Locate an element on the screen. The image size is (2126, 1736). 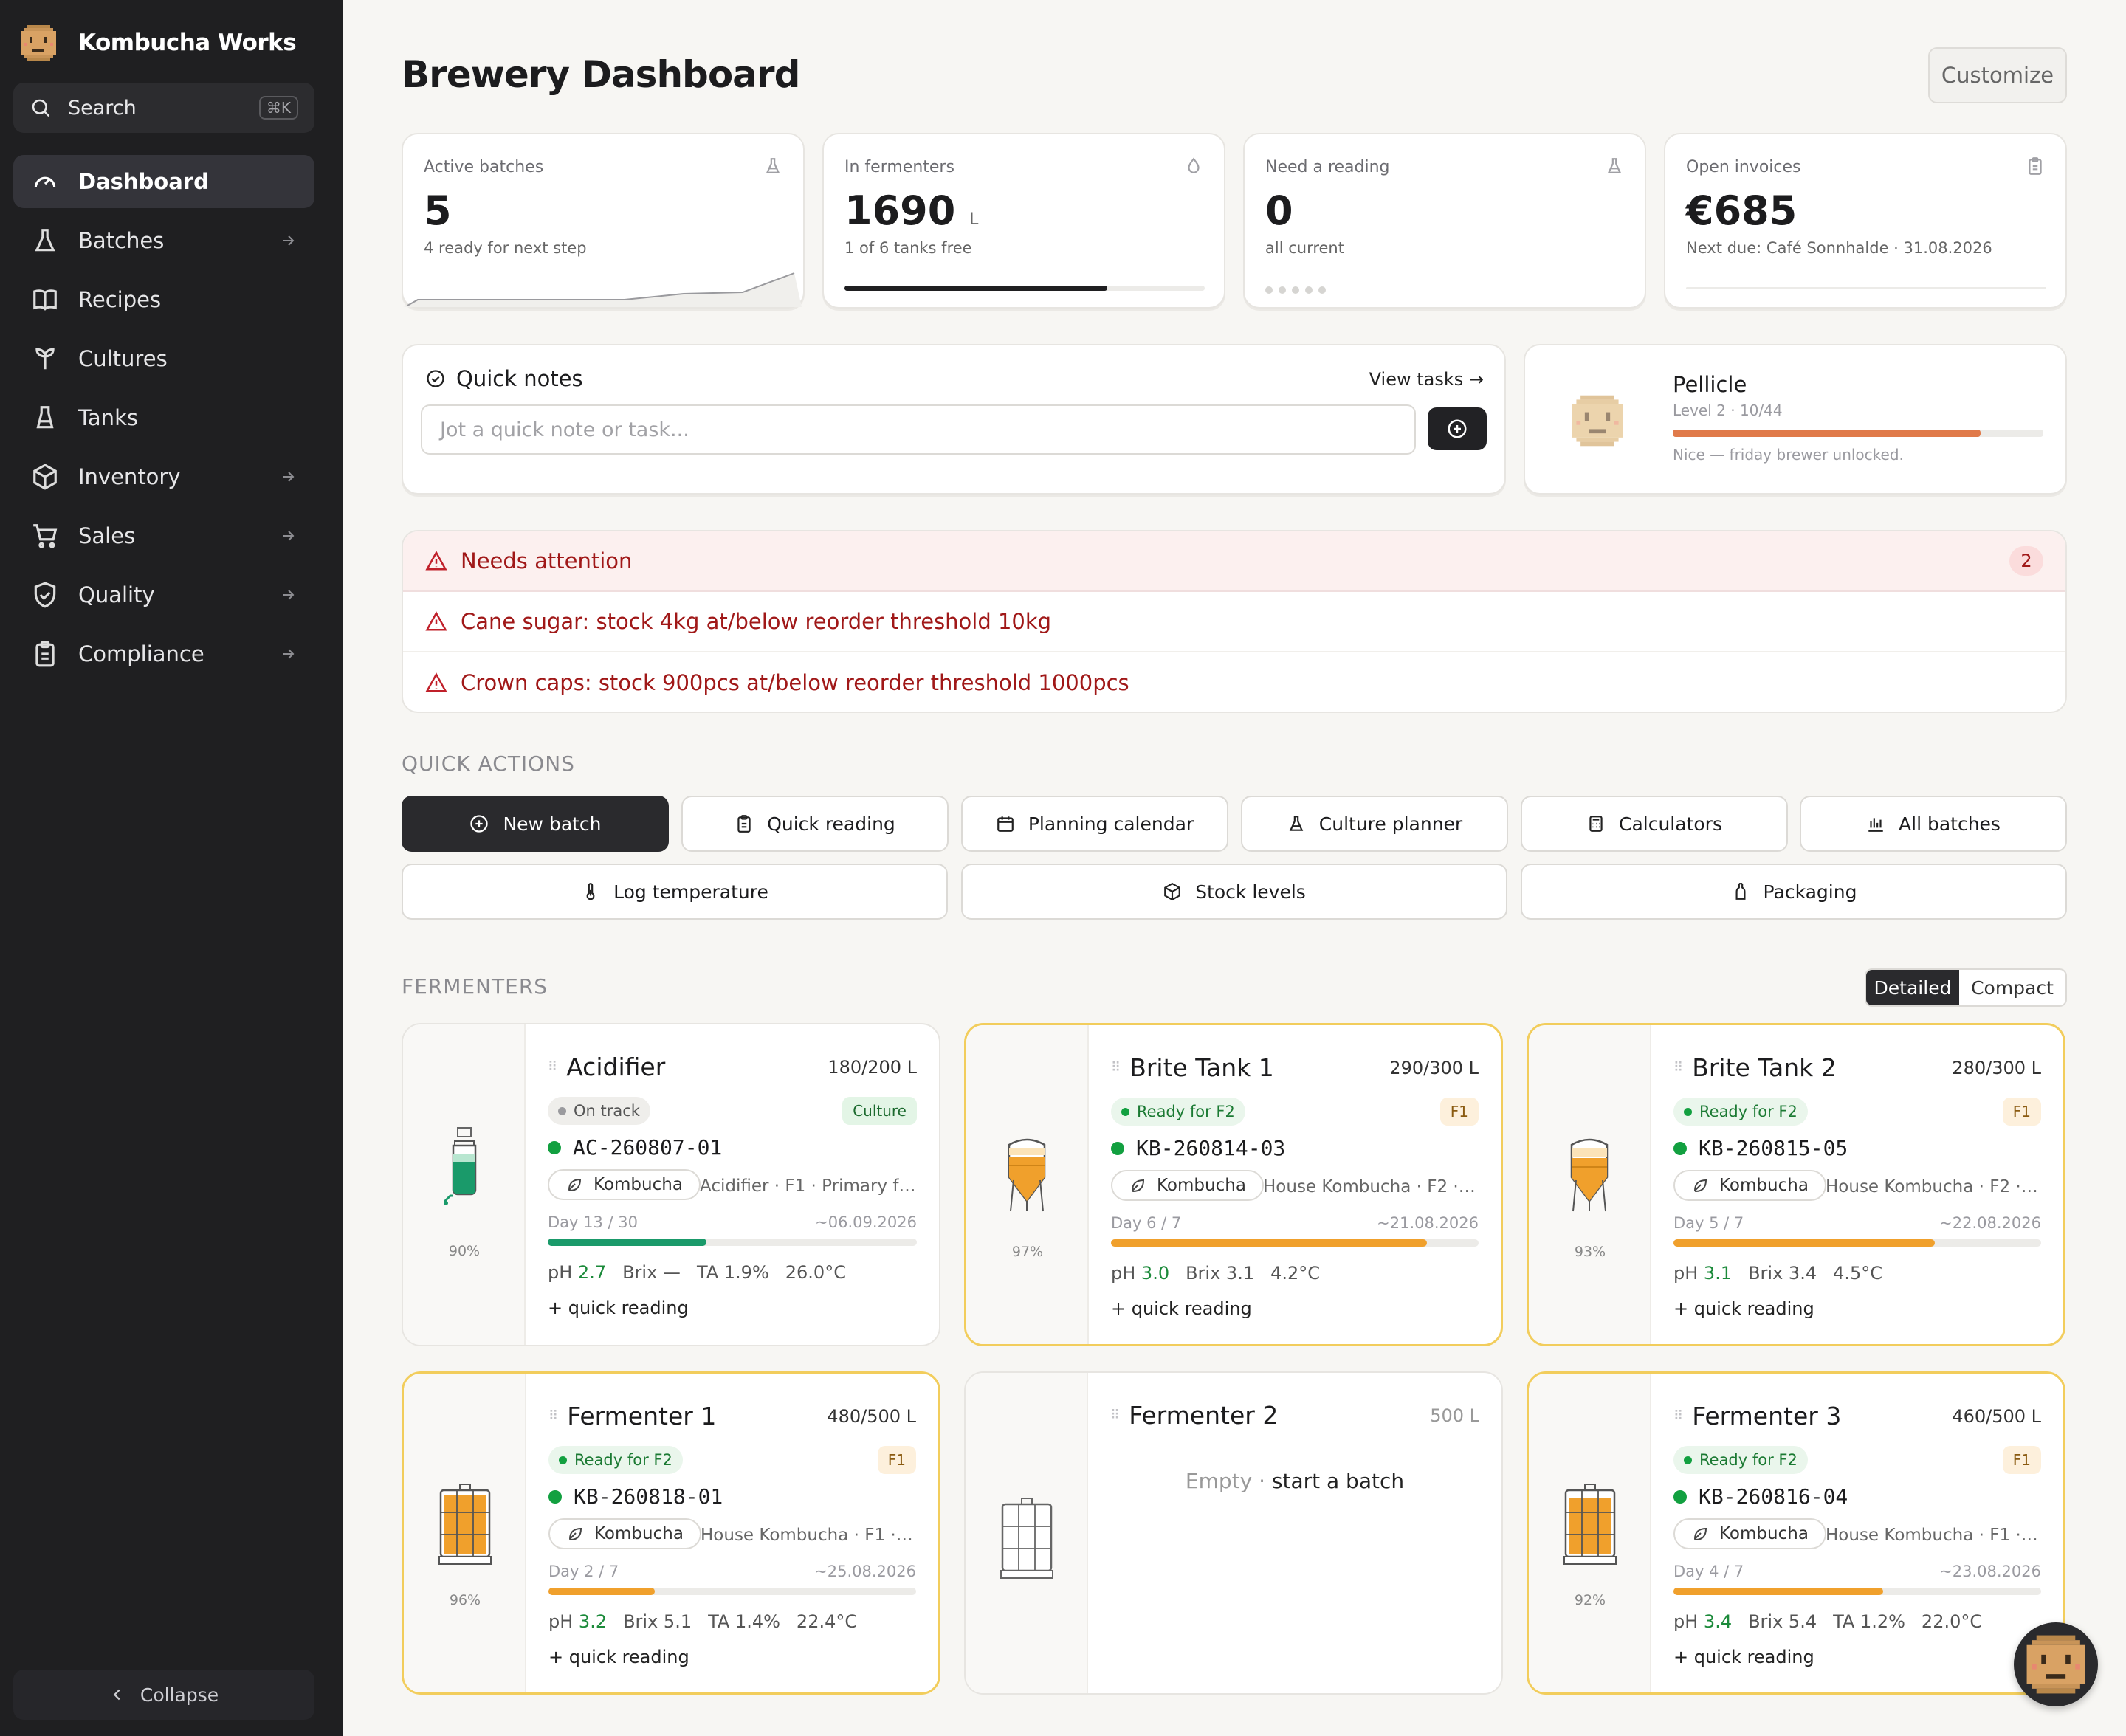
needs-attention-header: Needs attention 2 is located at coordinates (1234, 561).